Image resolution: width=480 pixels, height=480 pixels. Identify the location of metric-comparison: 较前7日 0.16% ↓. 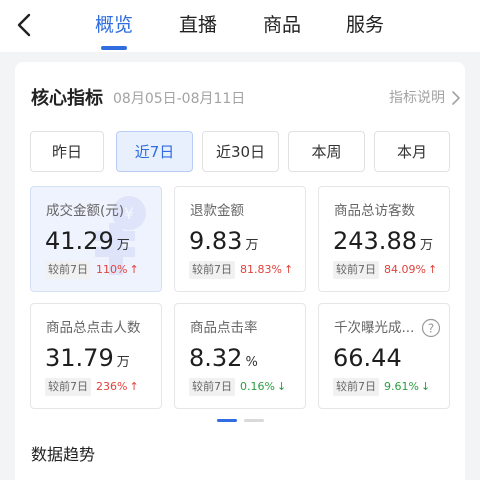
(237, 387).